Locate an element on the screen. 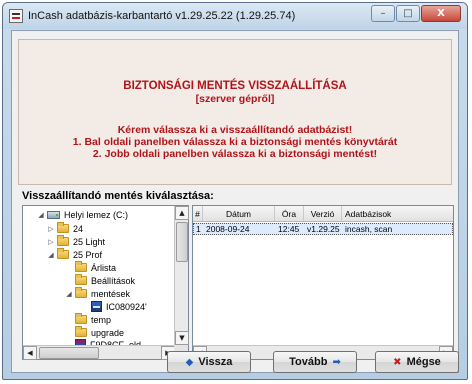 The image size is (472, 384). panel-title: BIZTONSÁGI MENTÉS VISSZAÁLLÍTÁSA is located at coordinates (235, 86).